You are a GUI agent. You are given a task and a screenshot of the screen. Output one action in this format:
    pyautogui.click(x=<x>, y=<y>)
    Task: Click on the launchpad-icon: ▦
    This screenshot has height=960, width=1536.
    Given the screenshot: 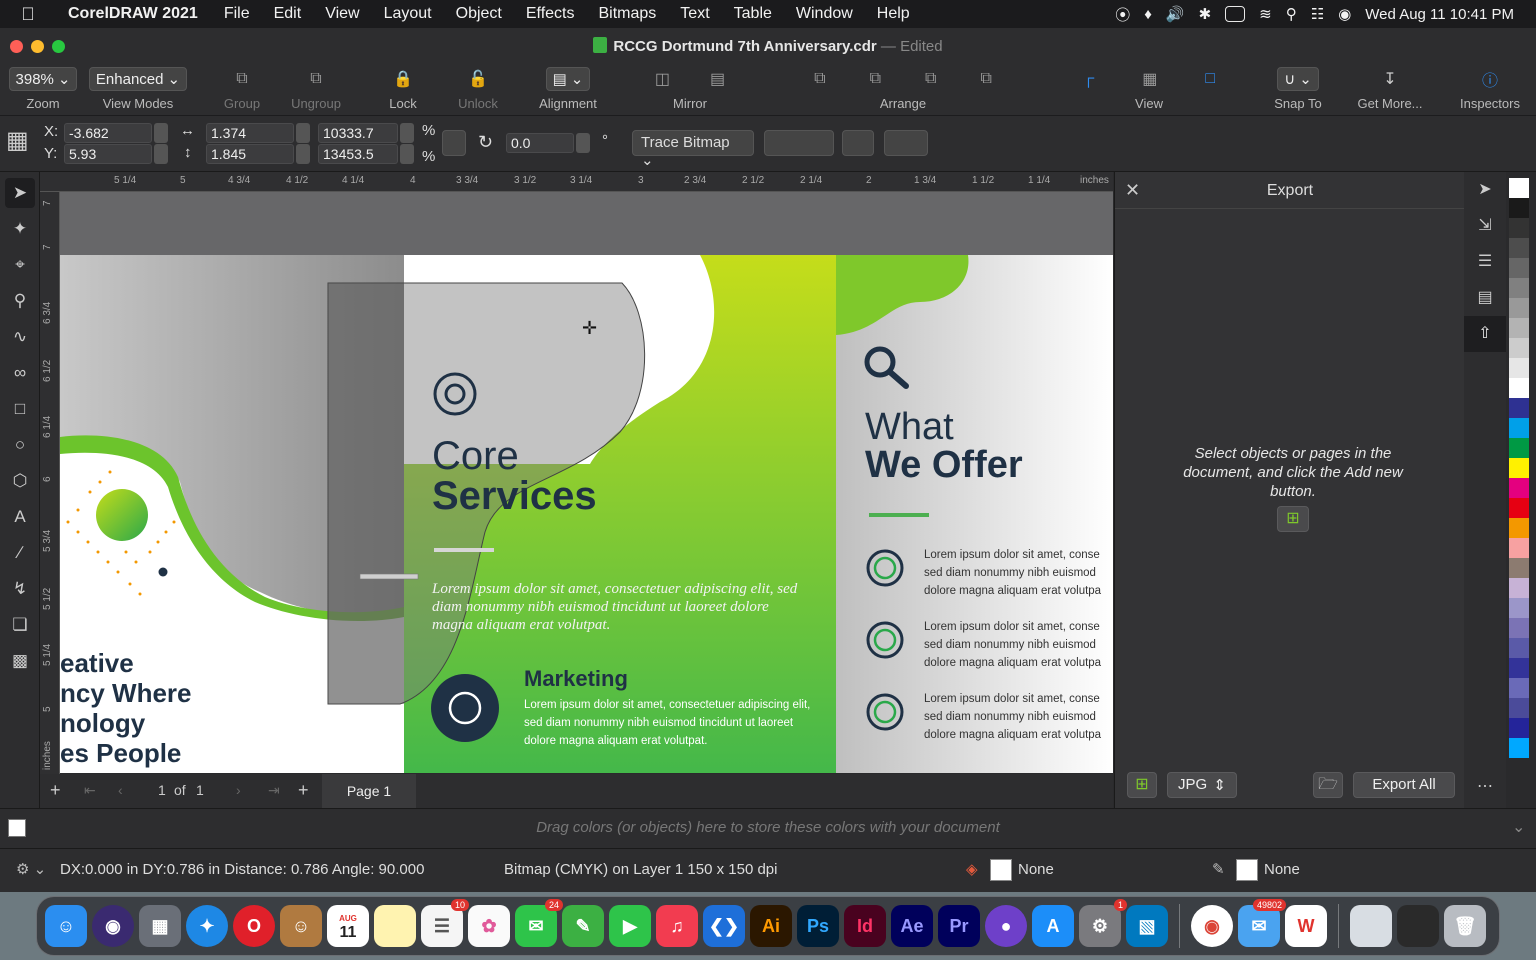 What is the action you would take?
    pyautogui.click(x=160, y=926)
    